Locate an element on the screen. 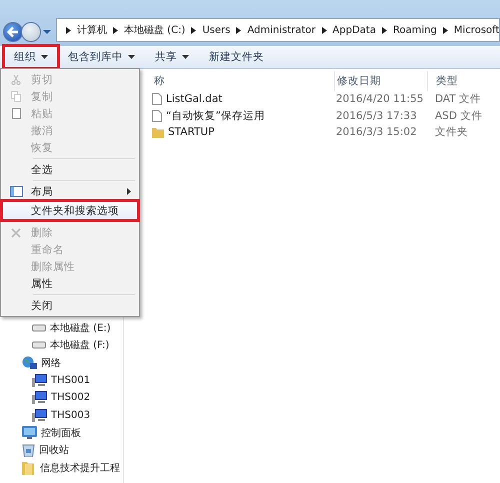 The width and height of the screenshot is (500, 483). nav-item: 信息技术提升工程 is located at coordinates (61, 467).